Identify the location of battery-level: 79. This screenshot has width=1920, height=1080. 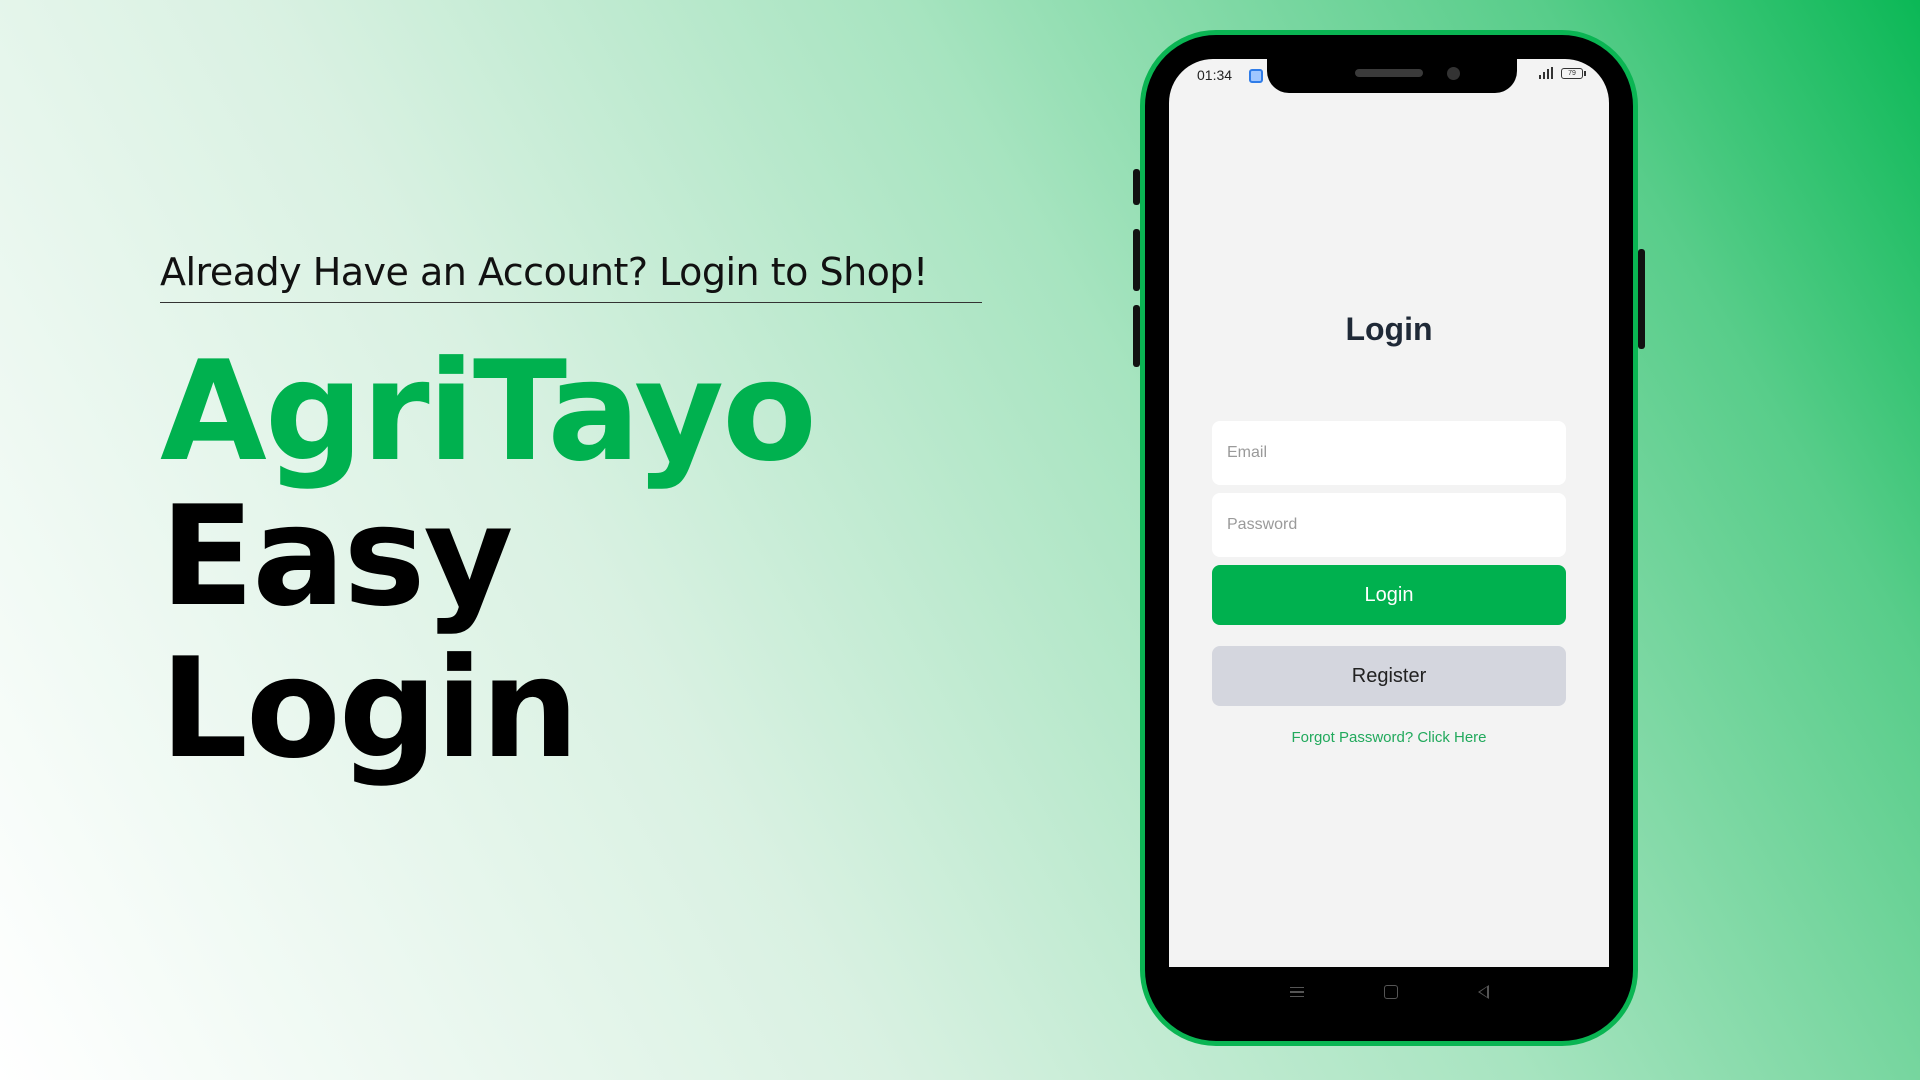
(1572, 73).